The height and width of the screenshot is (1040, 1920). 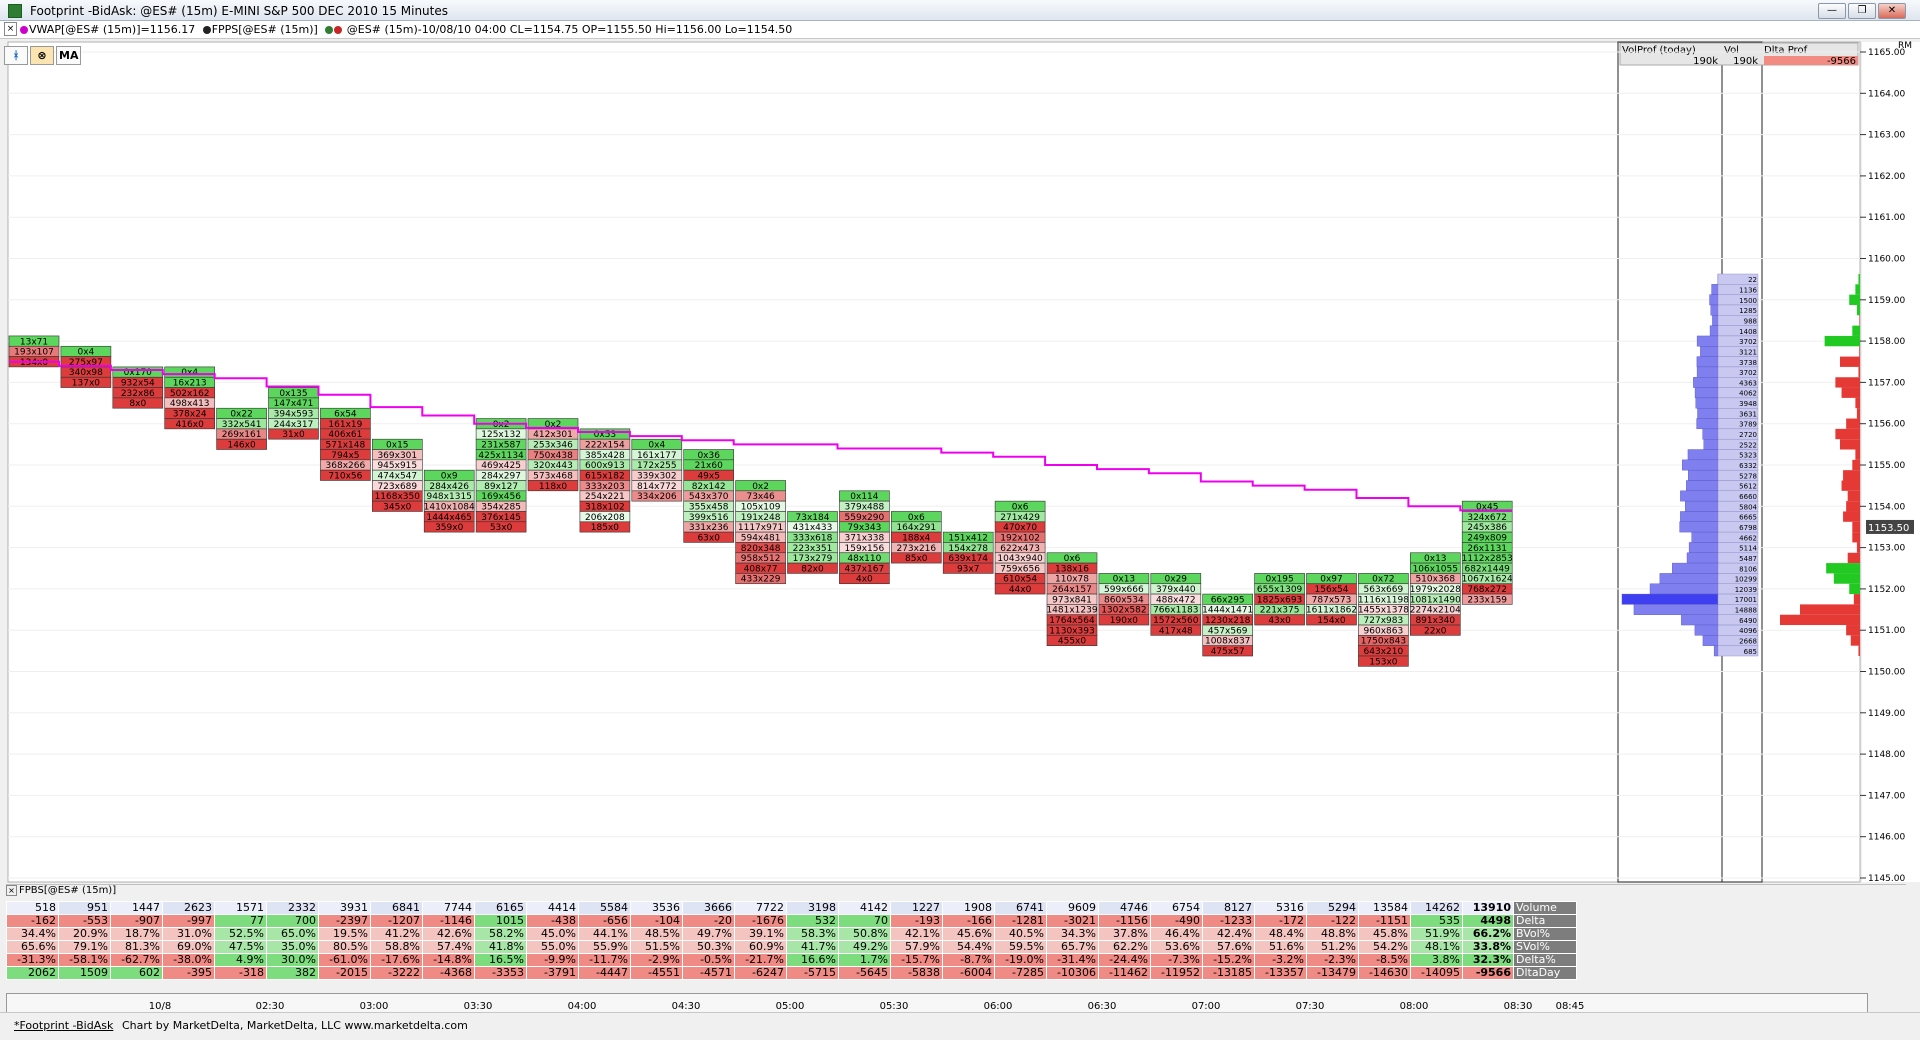 What do you see at coordinates (85, 908) in the screenshot?
I see `stats-cell: 951` at bounding box center [85, 908].